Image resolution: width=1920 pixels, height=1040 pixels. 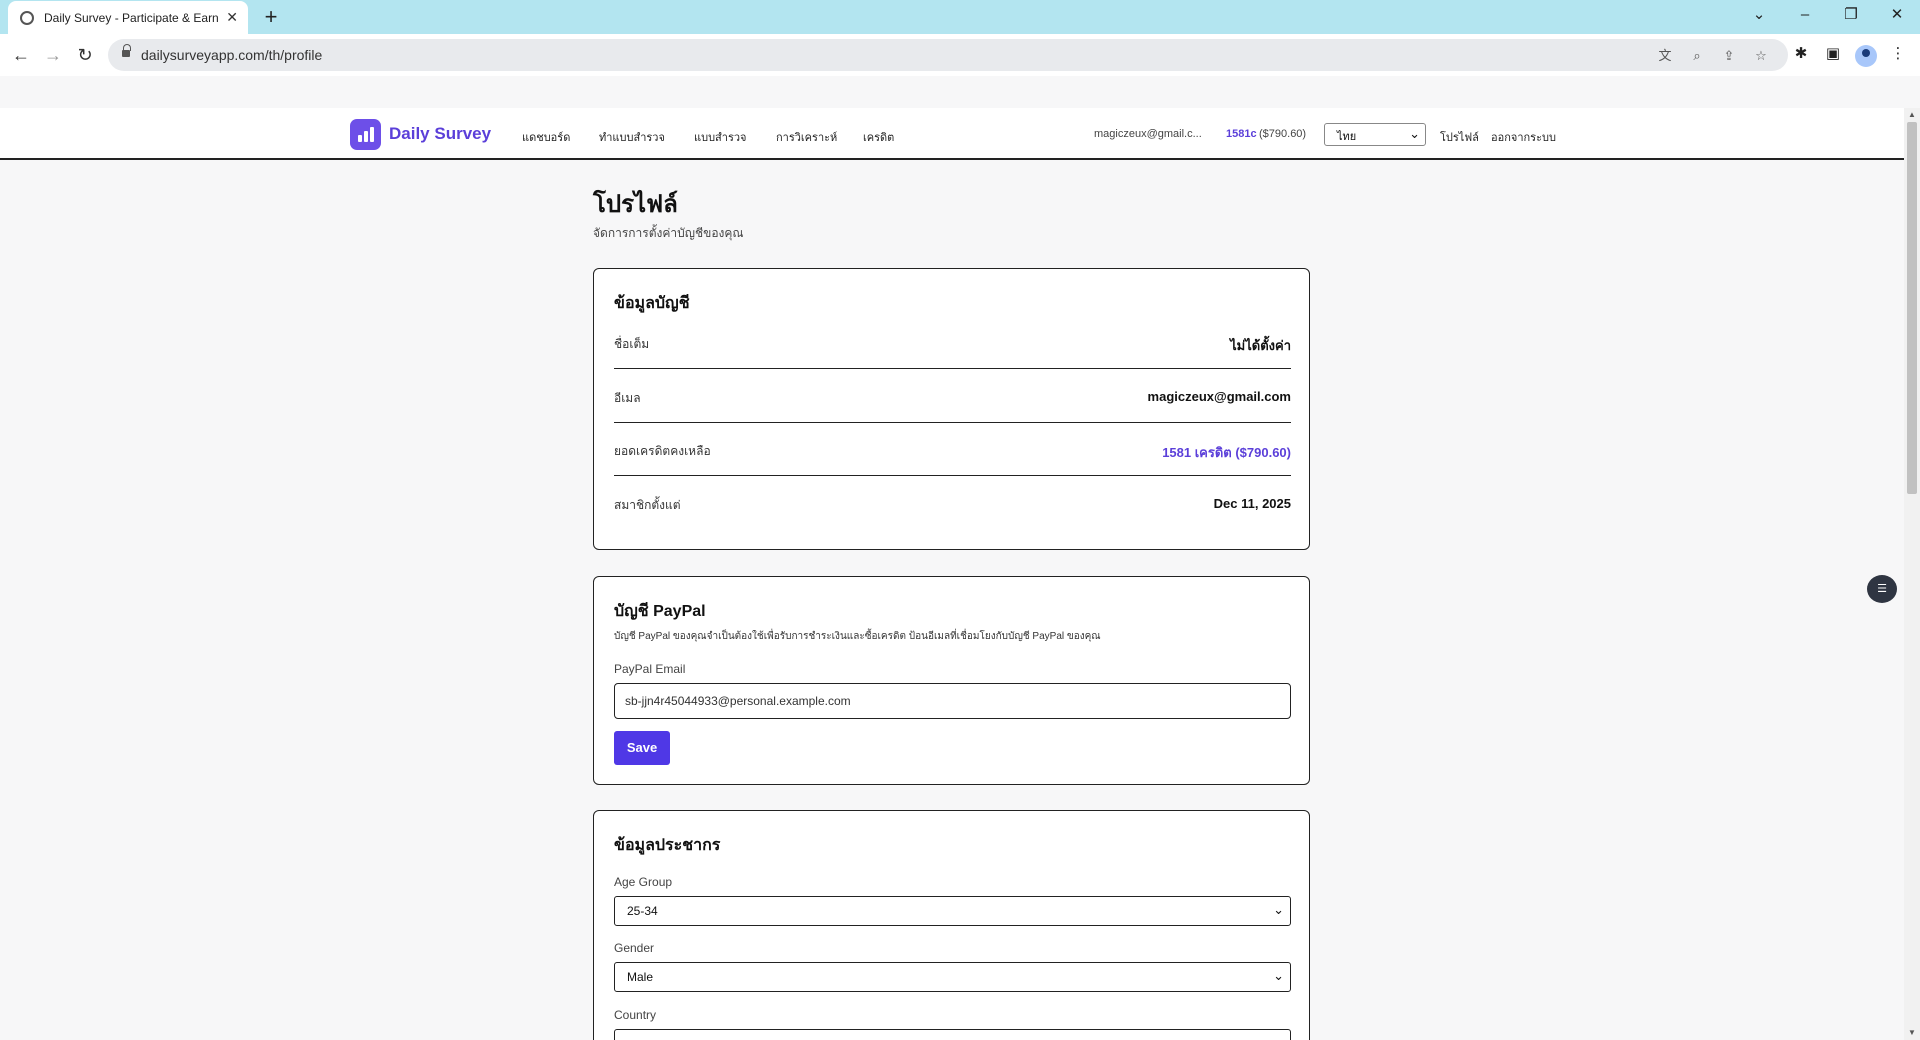 I want to click on gender-select: Male ⌄, so click(x=952, y=977).